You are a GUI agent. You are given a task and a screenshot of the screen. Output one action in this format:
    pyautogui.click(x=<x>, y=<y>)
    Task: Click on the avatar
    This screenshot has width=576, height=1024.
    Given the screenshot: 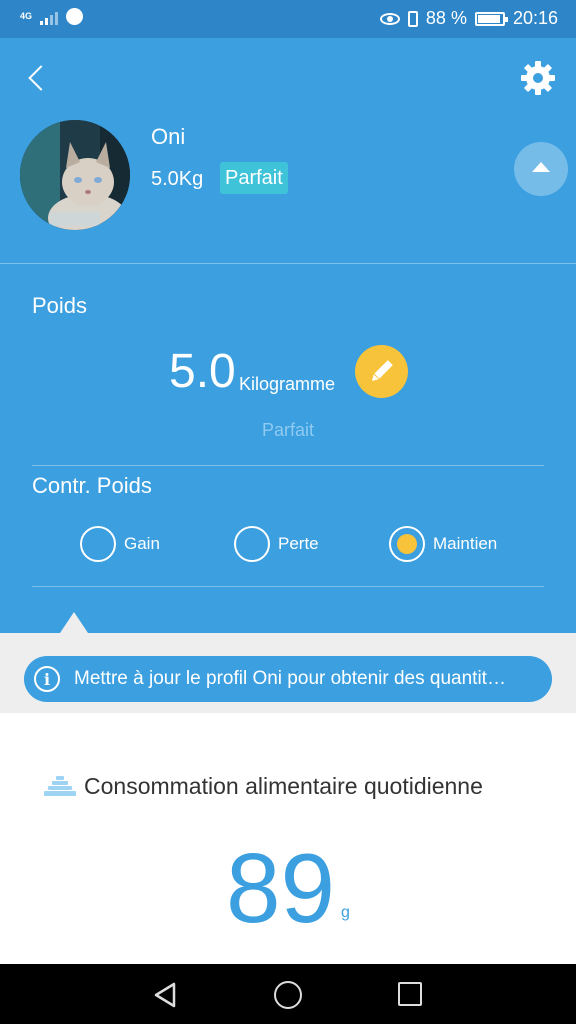 What is the action you would take?
    pyautogui.click(x=75, y=175)
    